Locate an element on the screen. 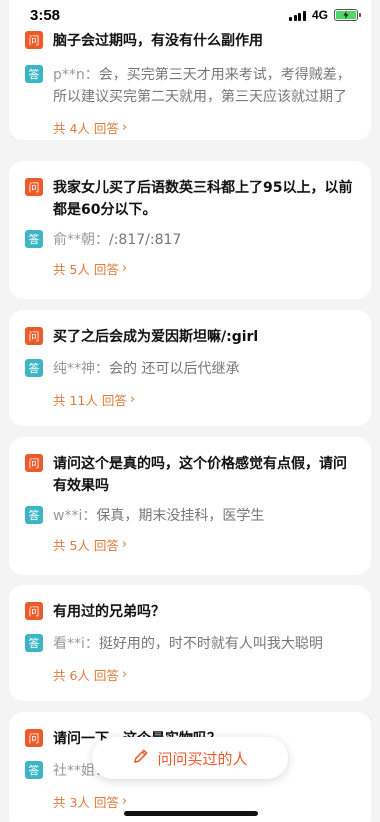 The width and height of the screenshot is (380, 822). status-icons: 4G is located at coordinates (325, 15).